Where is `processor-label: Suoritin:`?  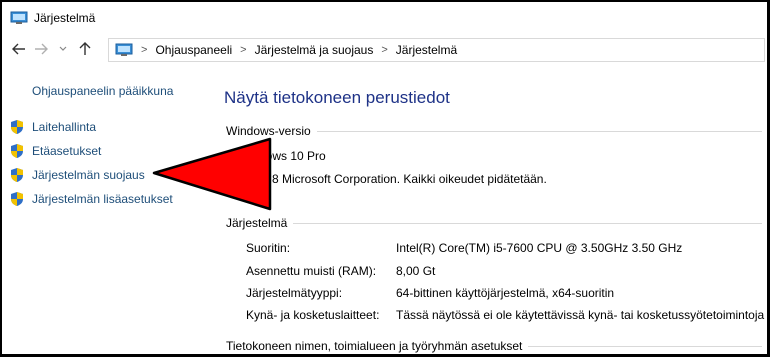 processor-label: Suoritin: is located at coordinates (268, 248).